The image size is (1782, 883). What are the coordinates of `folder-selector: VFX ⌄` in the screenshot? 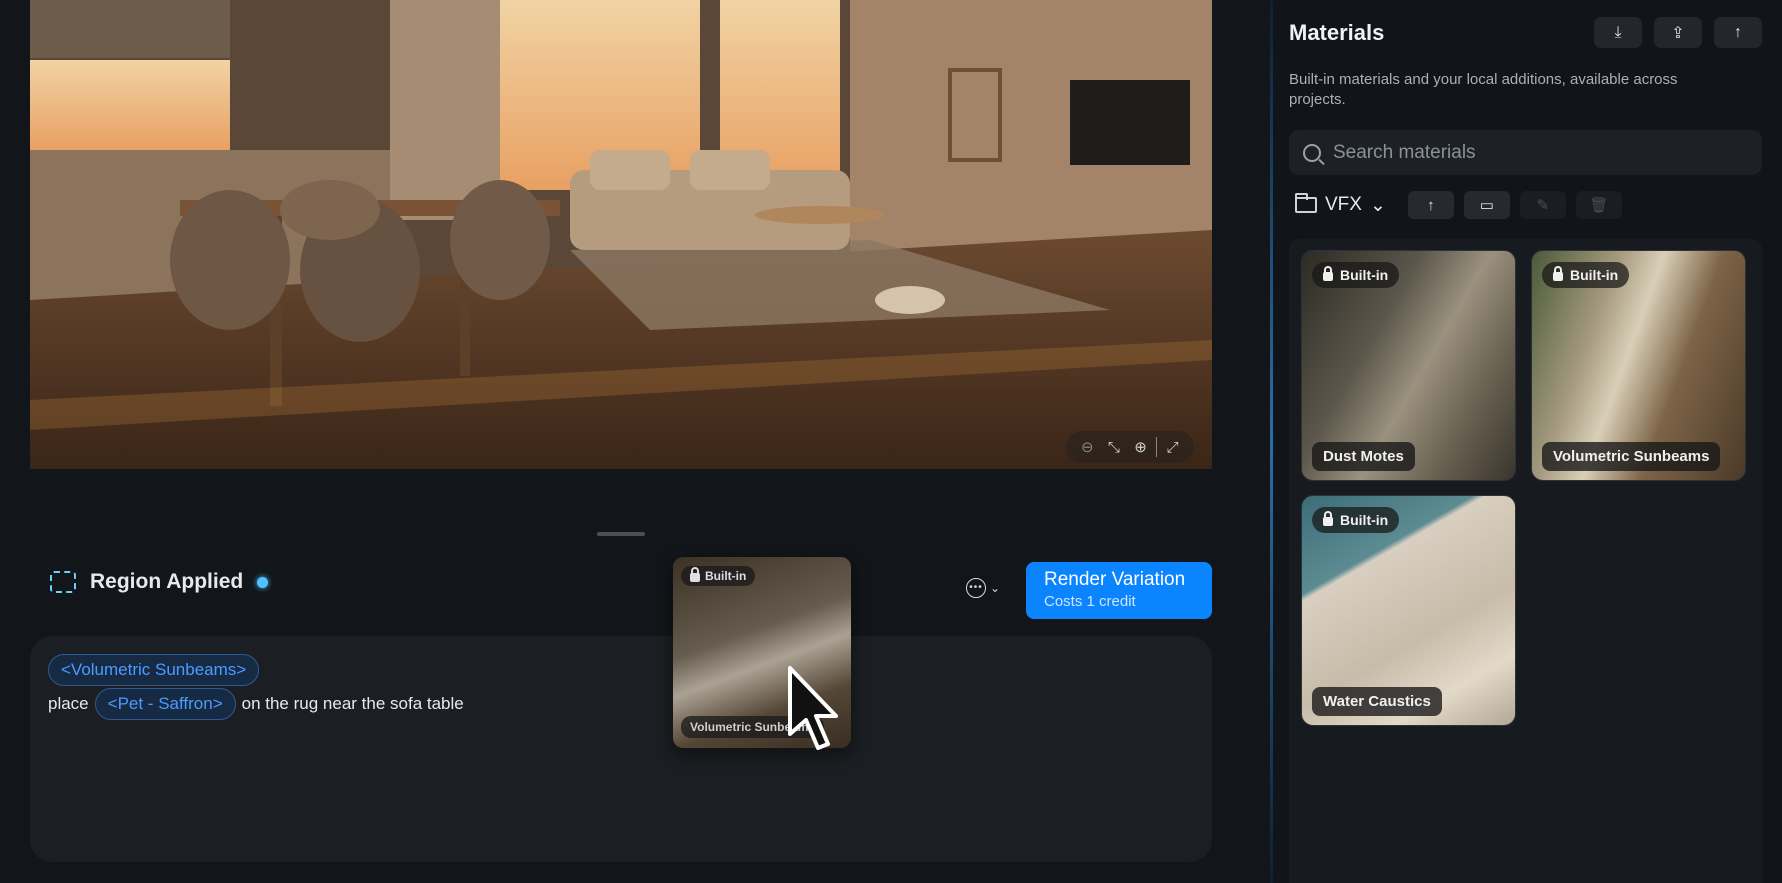 It's located at (1340, 205).